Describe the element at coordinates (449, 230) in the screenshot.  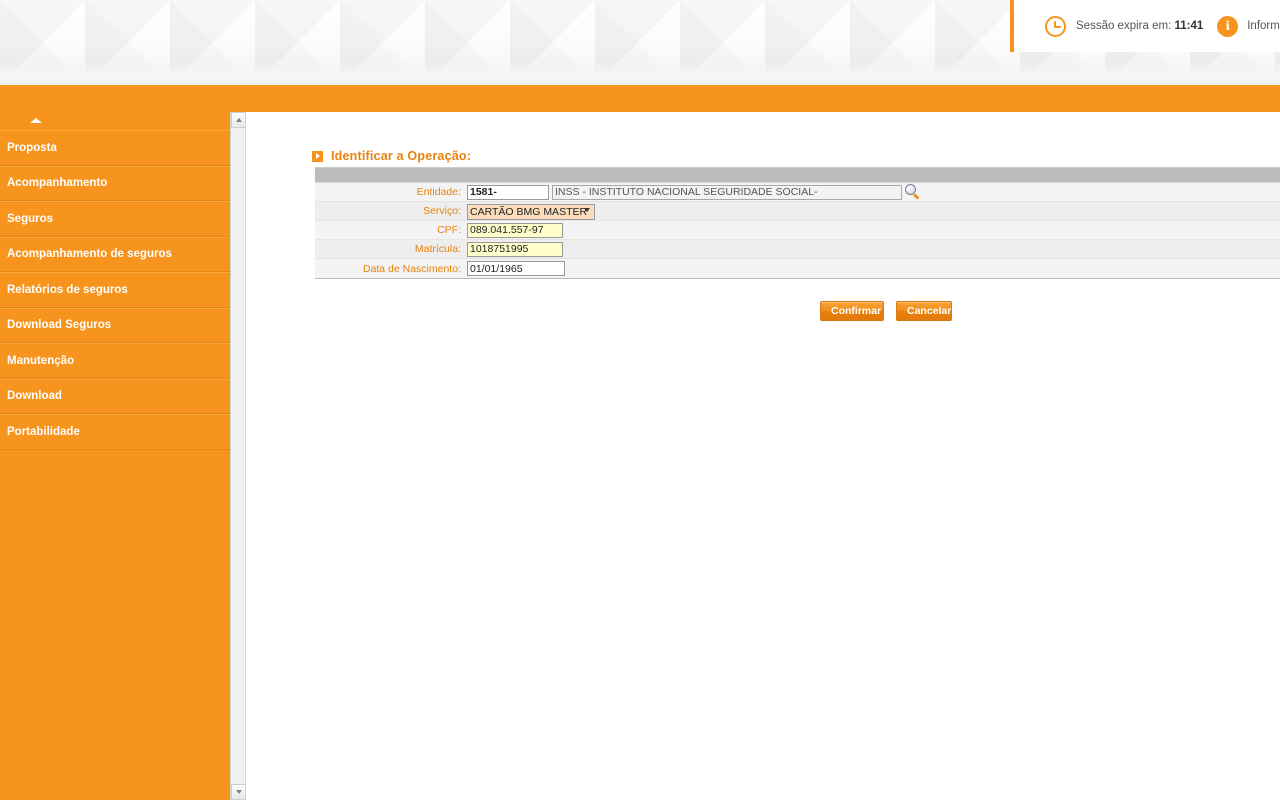
I see `cpf-label: CPF:` at that location.